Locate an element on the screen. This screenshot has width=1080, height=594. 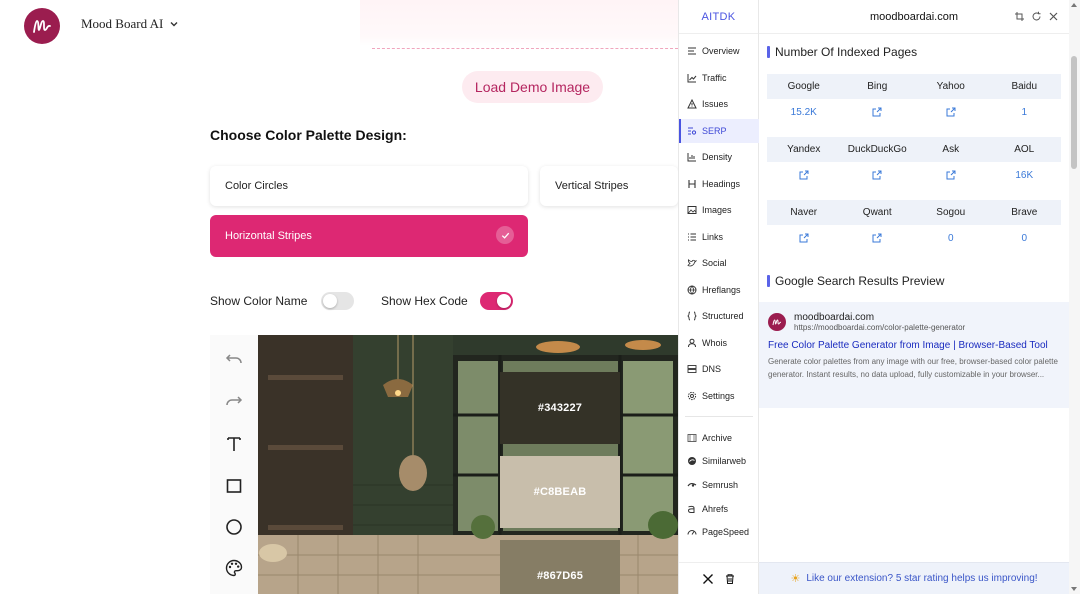
panel-controls is located at coordinates (1036, 16).